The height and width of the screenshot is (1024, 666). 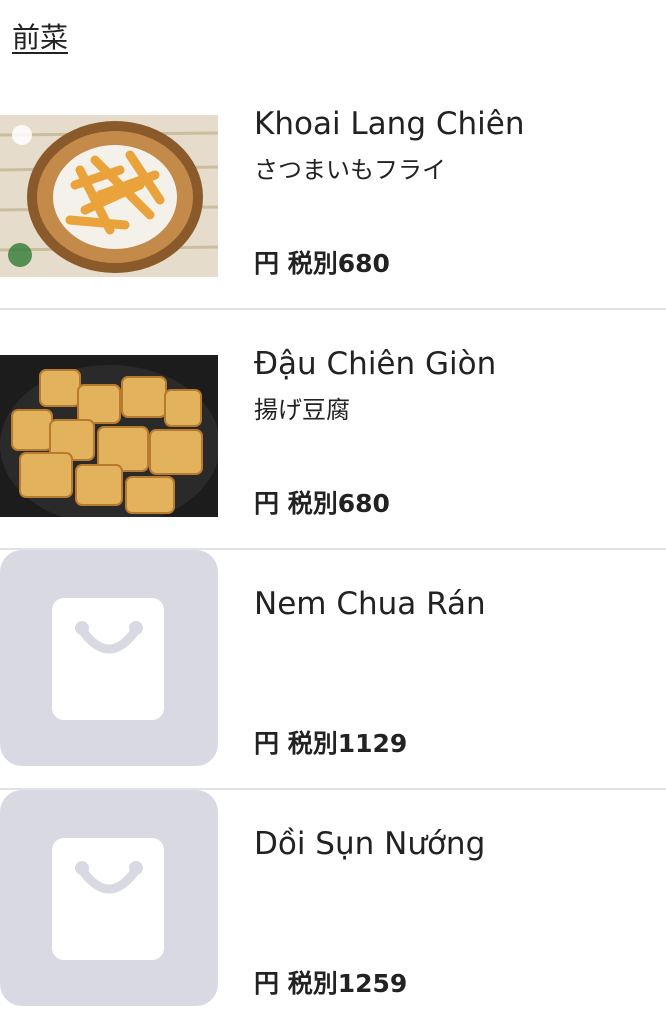 What do you see at coordinates (109, 436) in the screenshot?
I see `fried-tofu-photo` at bounding box center [109, 436].